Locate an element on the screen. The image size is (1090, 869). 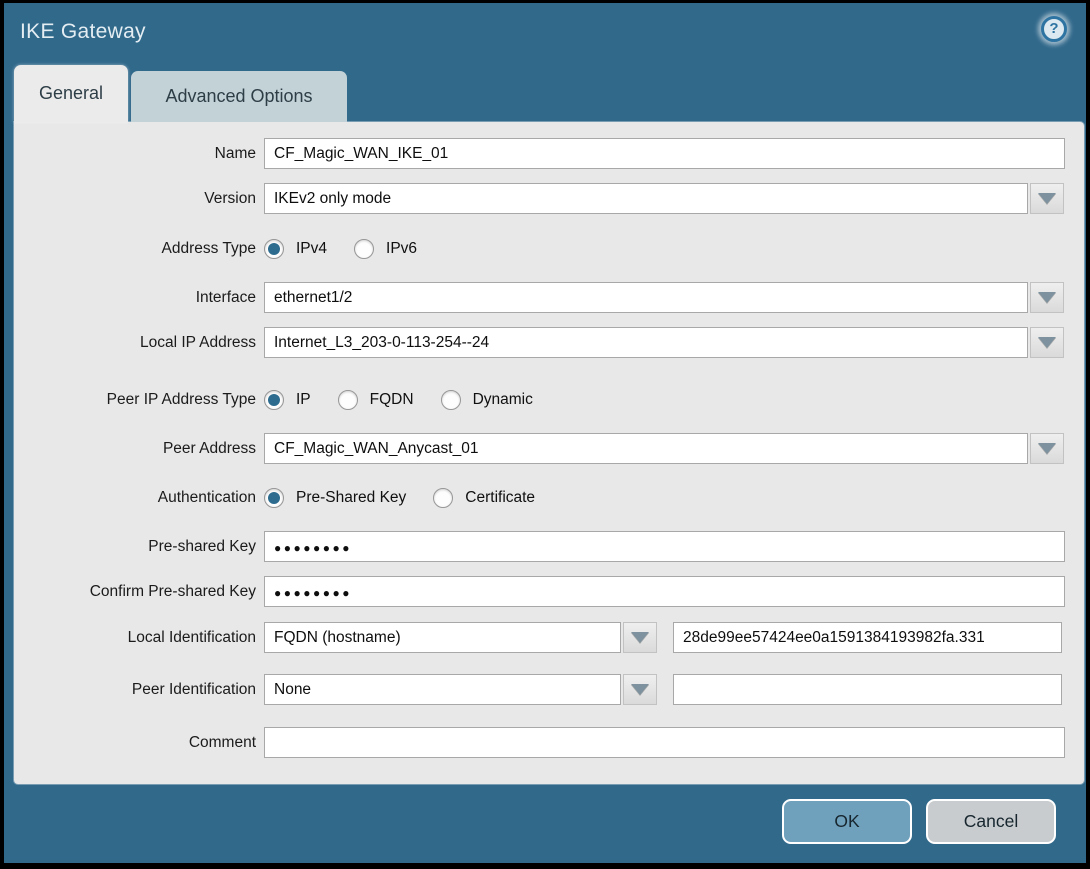
name-row: Name is located at coordinates (549, 153).